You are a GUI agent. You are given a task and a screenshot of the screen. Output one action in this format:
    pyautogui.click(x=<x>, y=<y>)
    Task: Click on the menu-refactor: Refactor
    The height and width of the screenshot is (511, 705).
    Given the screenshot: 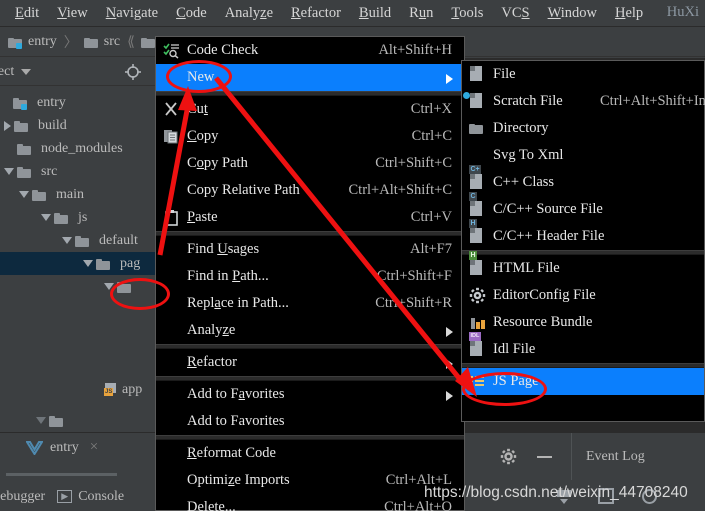 What is the action you would take?
    pyautogui.click(x=316, y=13)
    